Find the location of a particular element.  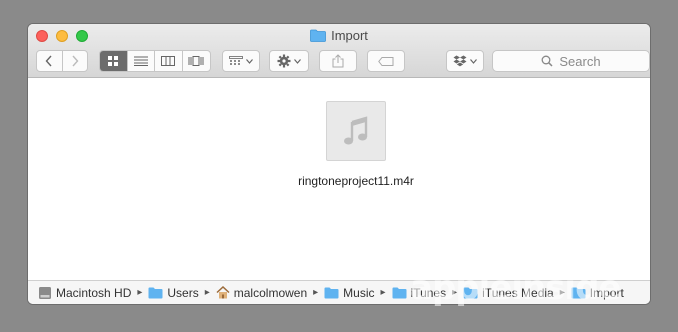

forward-button is located at coordinates (75, 61).